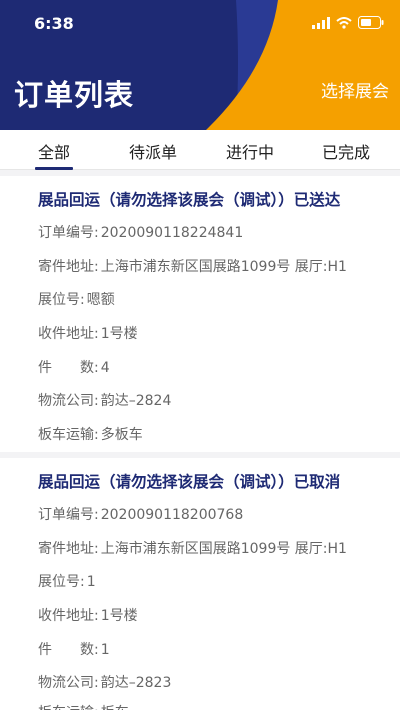 Image resolution: width=400 pixels, height=710 pixels. What do you see at coordinates (54, 168) in the screenshot?
I see `active-tab-indicator` at bounding box center [54, 168].